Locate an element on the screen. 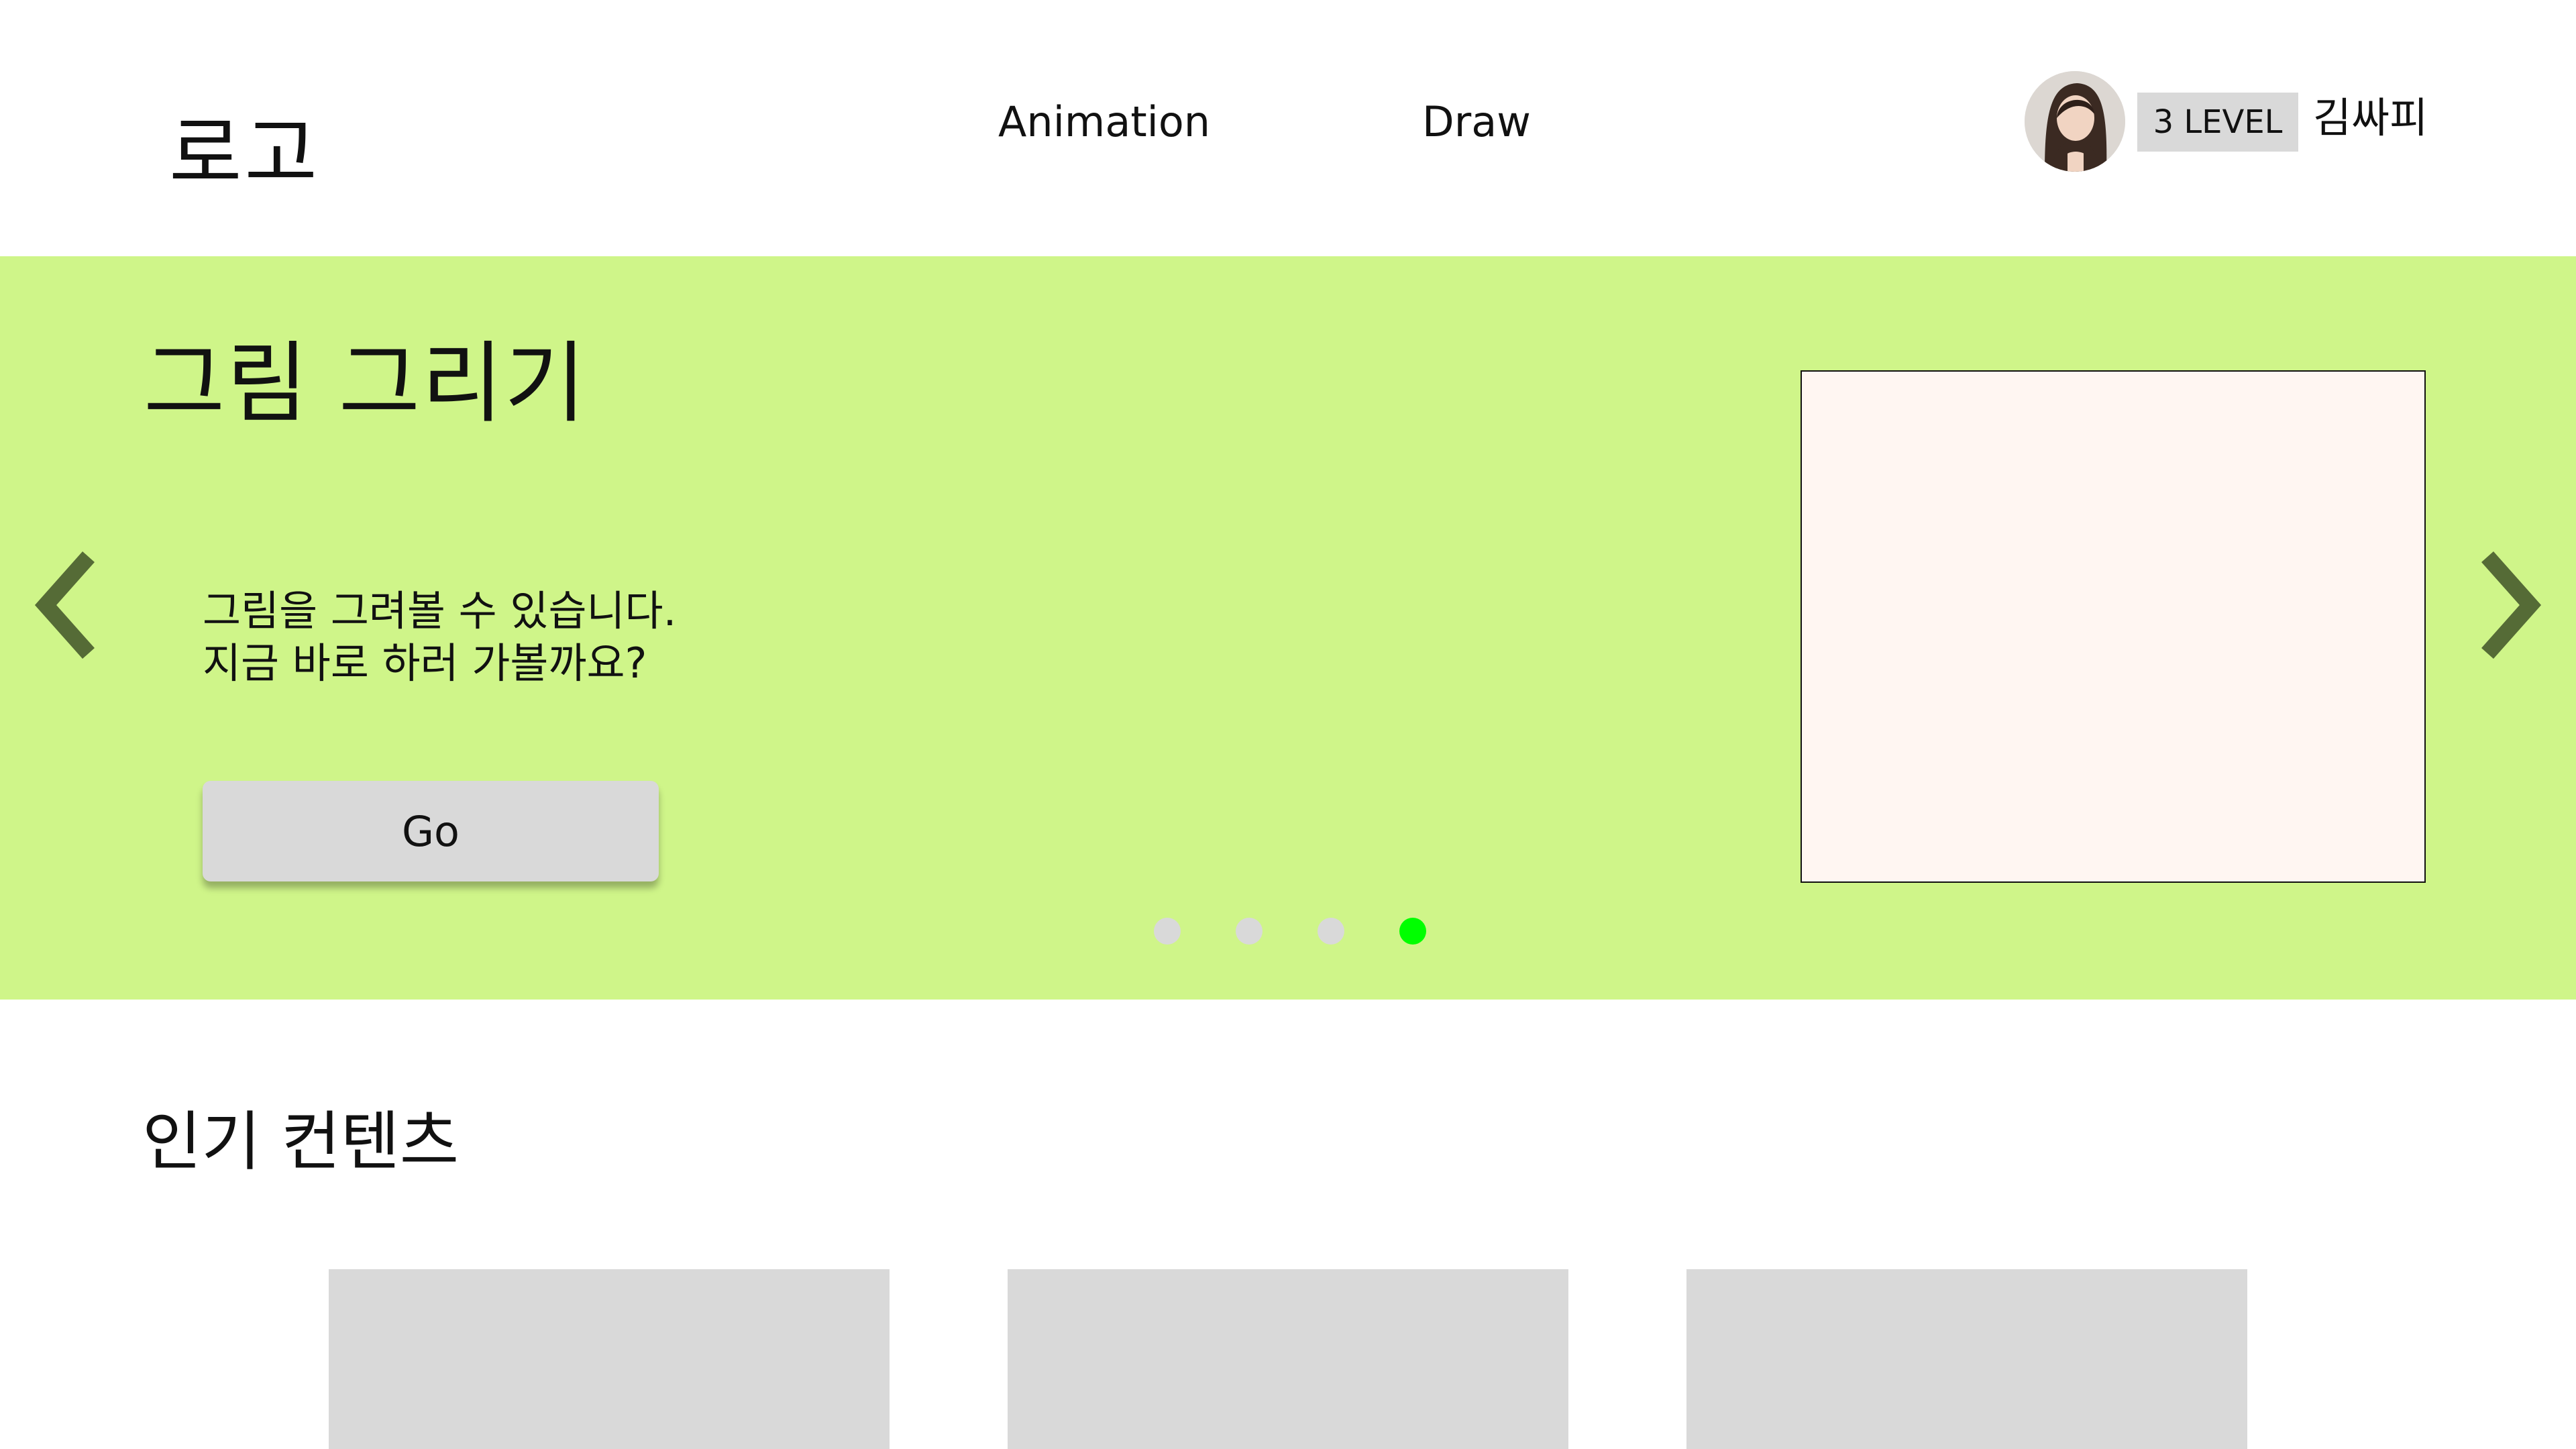  carousel-prev-button is located at coordinates (67, 605).